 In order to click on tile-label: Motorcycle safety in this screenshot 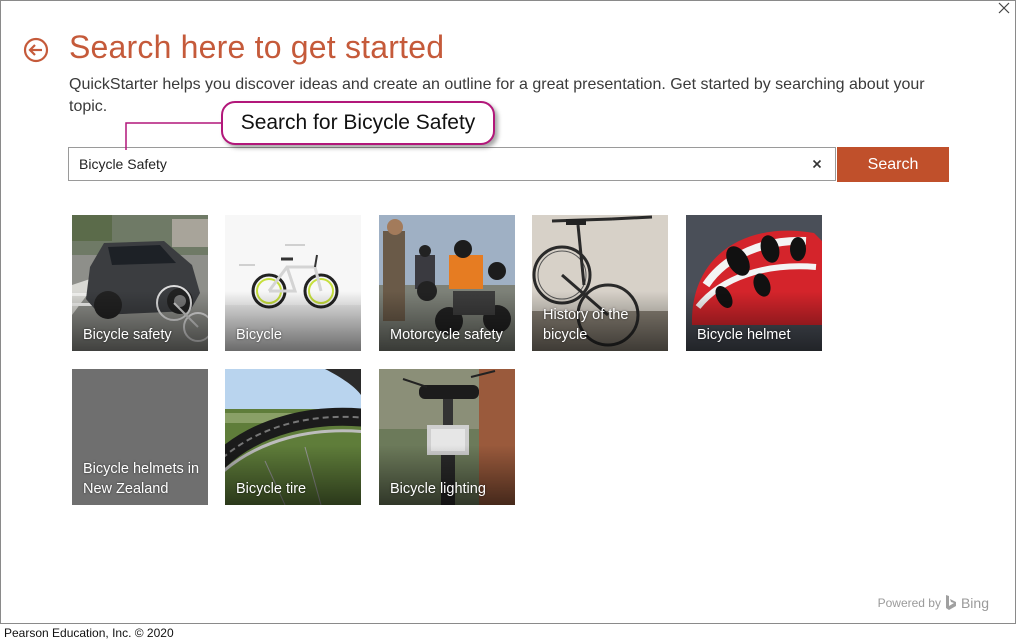, I will do `click(446, 335)`.